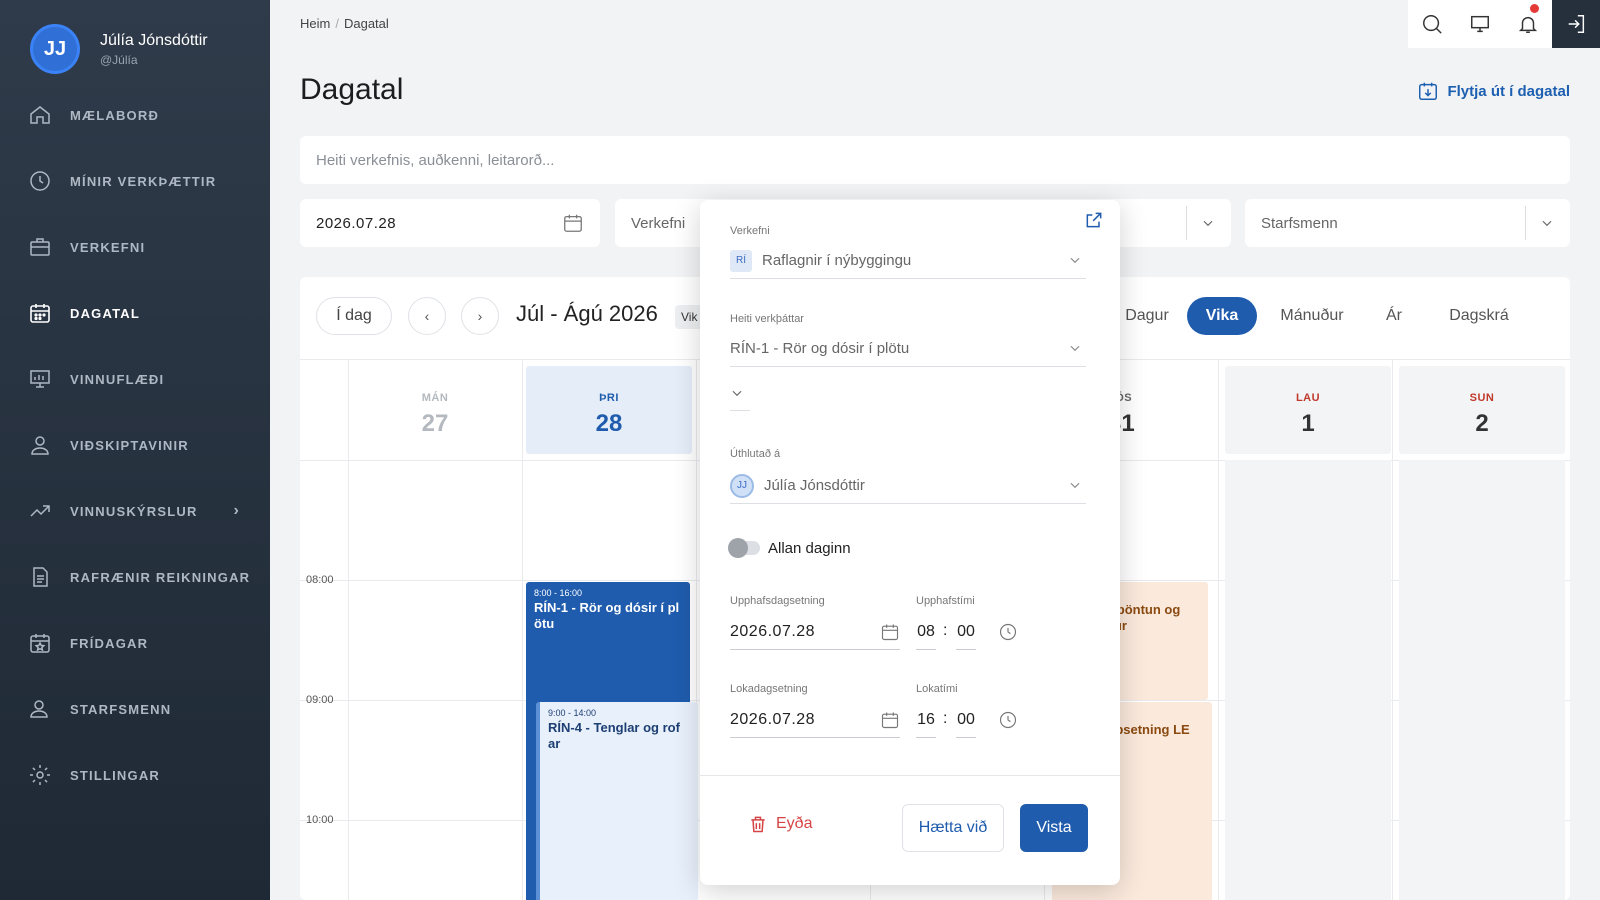  I want to click on task-select: RÍN-1 - Rör og dósir í plötu, so click(908, 349).